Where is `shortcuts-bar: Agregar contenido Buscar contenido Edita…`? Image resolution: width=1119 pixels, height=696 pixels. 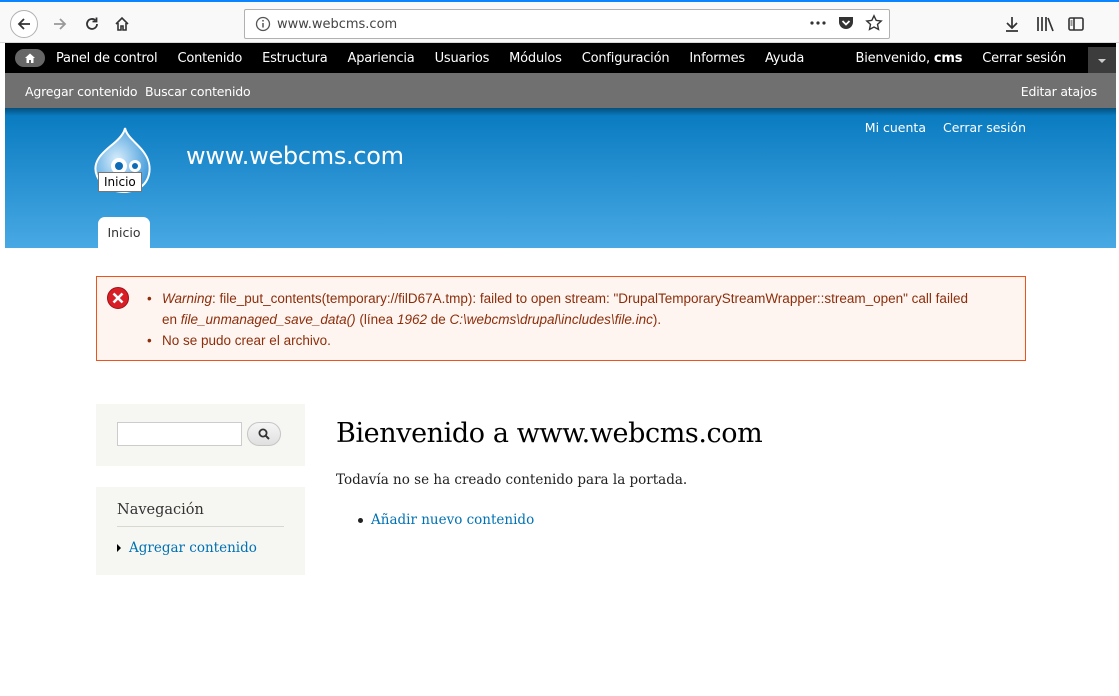
shortcuts-bar: Agregar contenido Buscar contenido Edita… is located at coordinates (560, 90).